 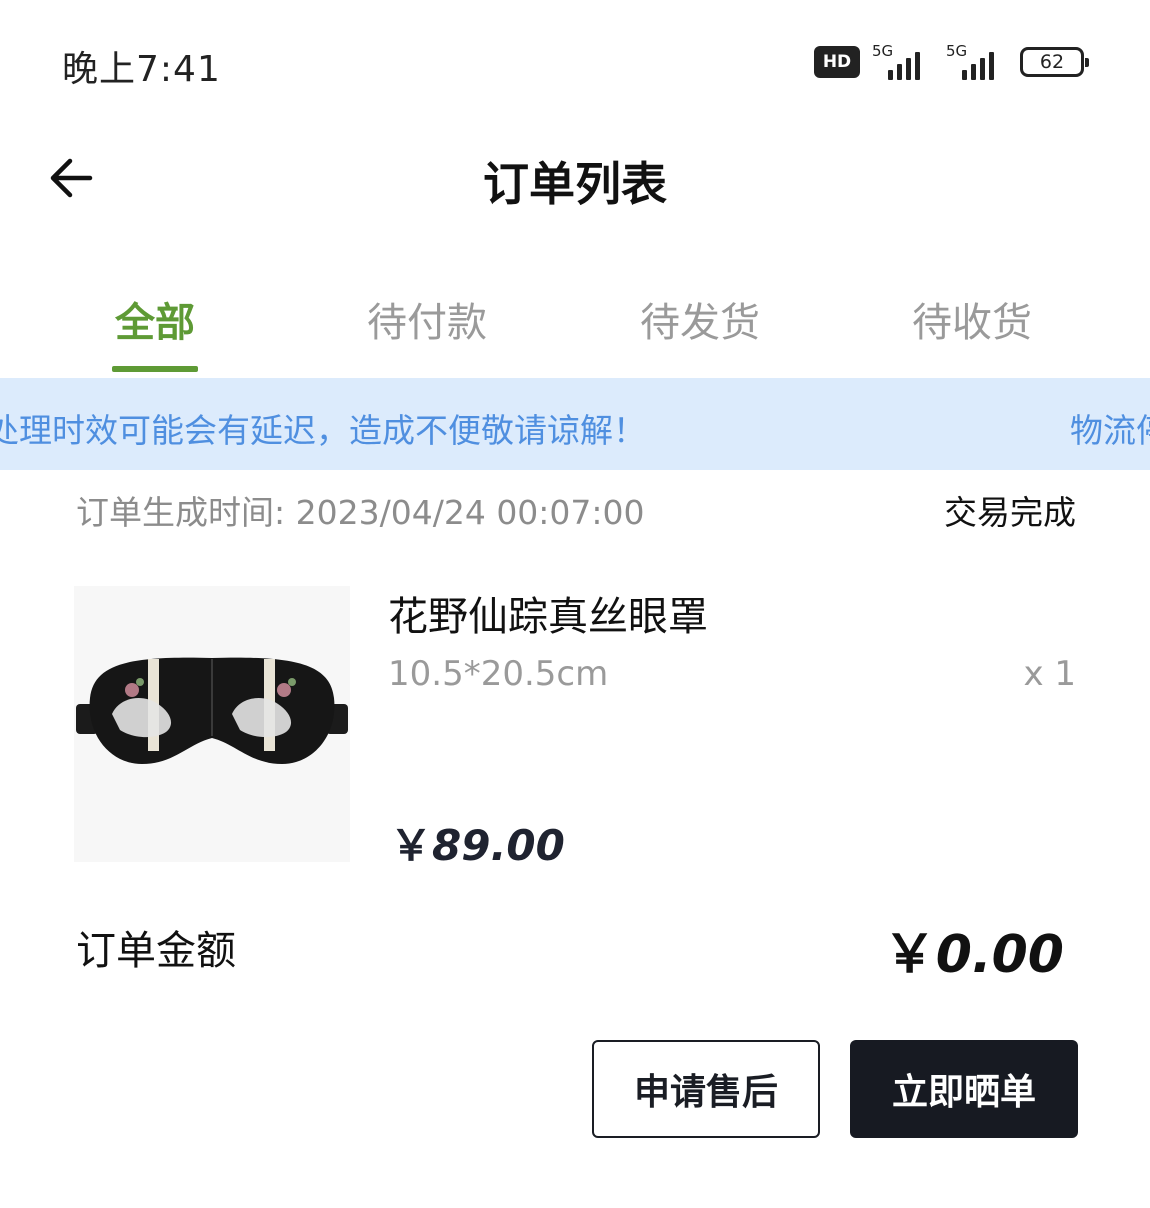 What do you see at coordinates (575, 184) in the screenshot?
I see `page-title: 订单列表` at bounding box center [575, 184].